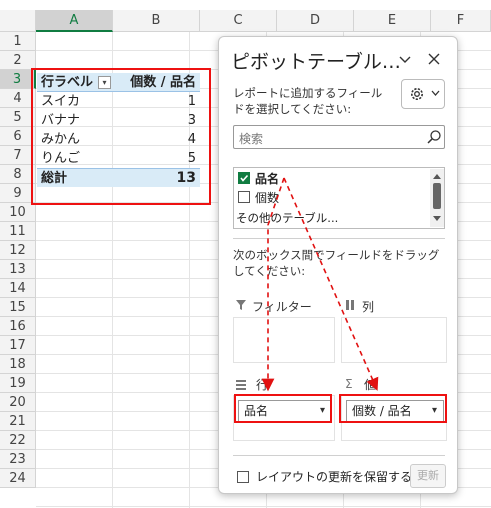 This screenshot has width=491, height=508. Describe the element at coordinates (331, 284) in the screenshot. I see `value-drag-arrow` at that location.